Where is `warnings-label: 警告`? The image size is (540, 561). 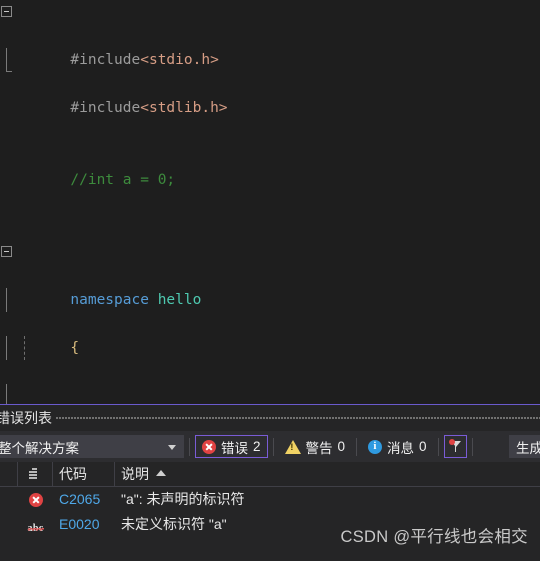
warnings-label: 警告 is located at coordinates (319, 448).